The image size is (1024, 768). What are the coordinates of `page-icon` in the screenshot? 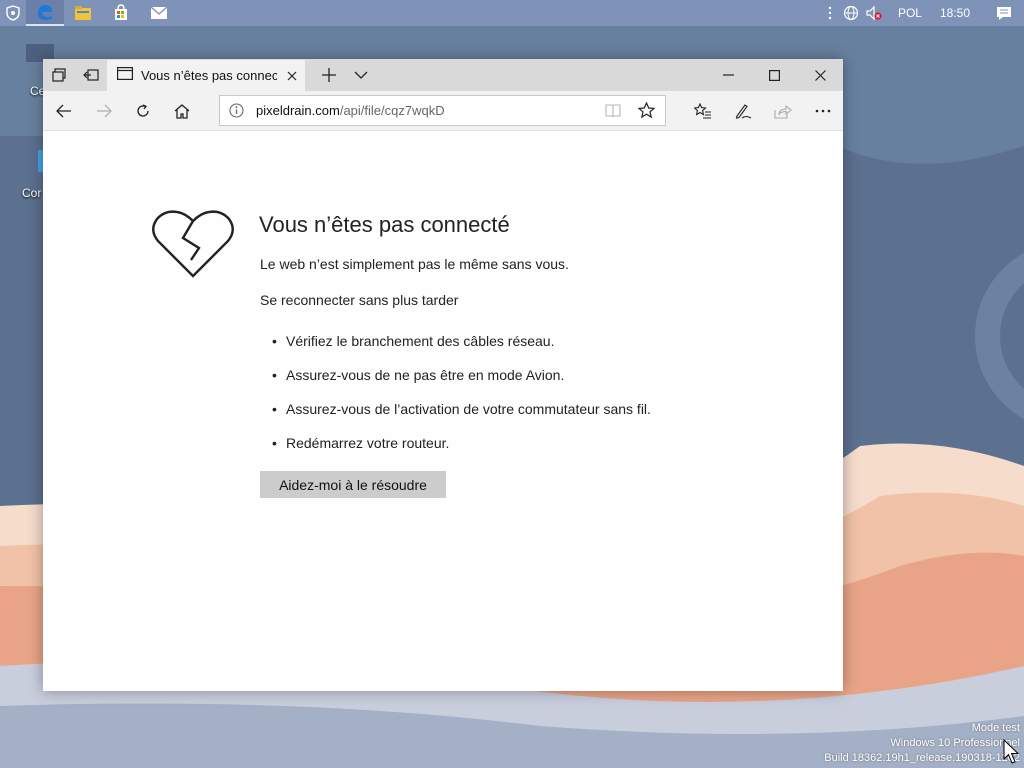 It's located at (125, 75).